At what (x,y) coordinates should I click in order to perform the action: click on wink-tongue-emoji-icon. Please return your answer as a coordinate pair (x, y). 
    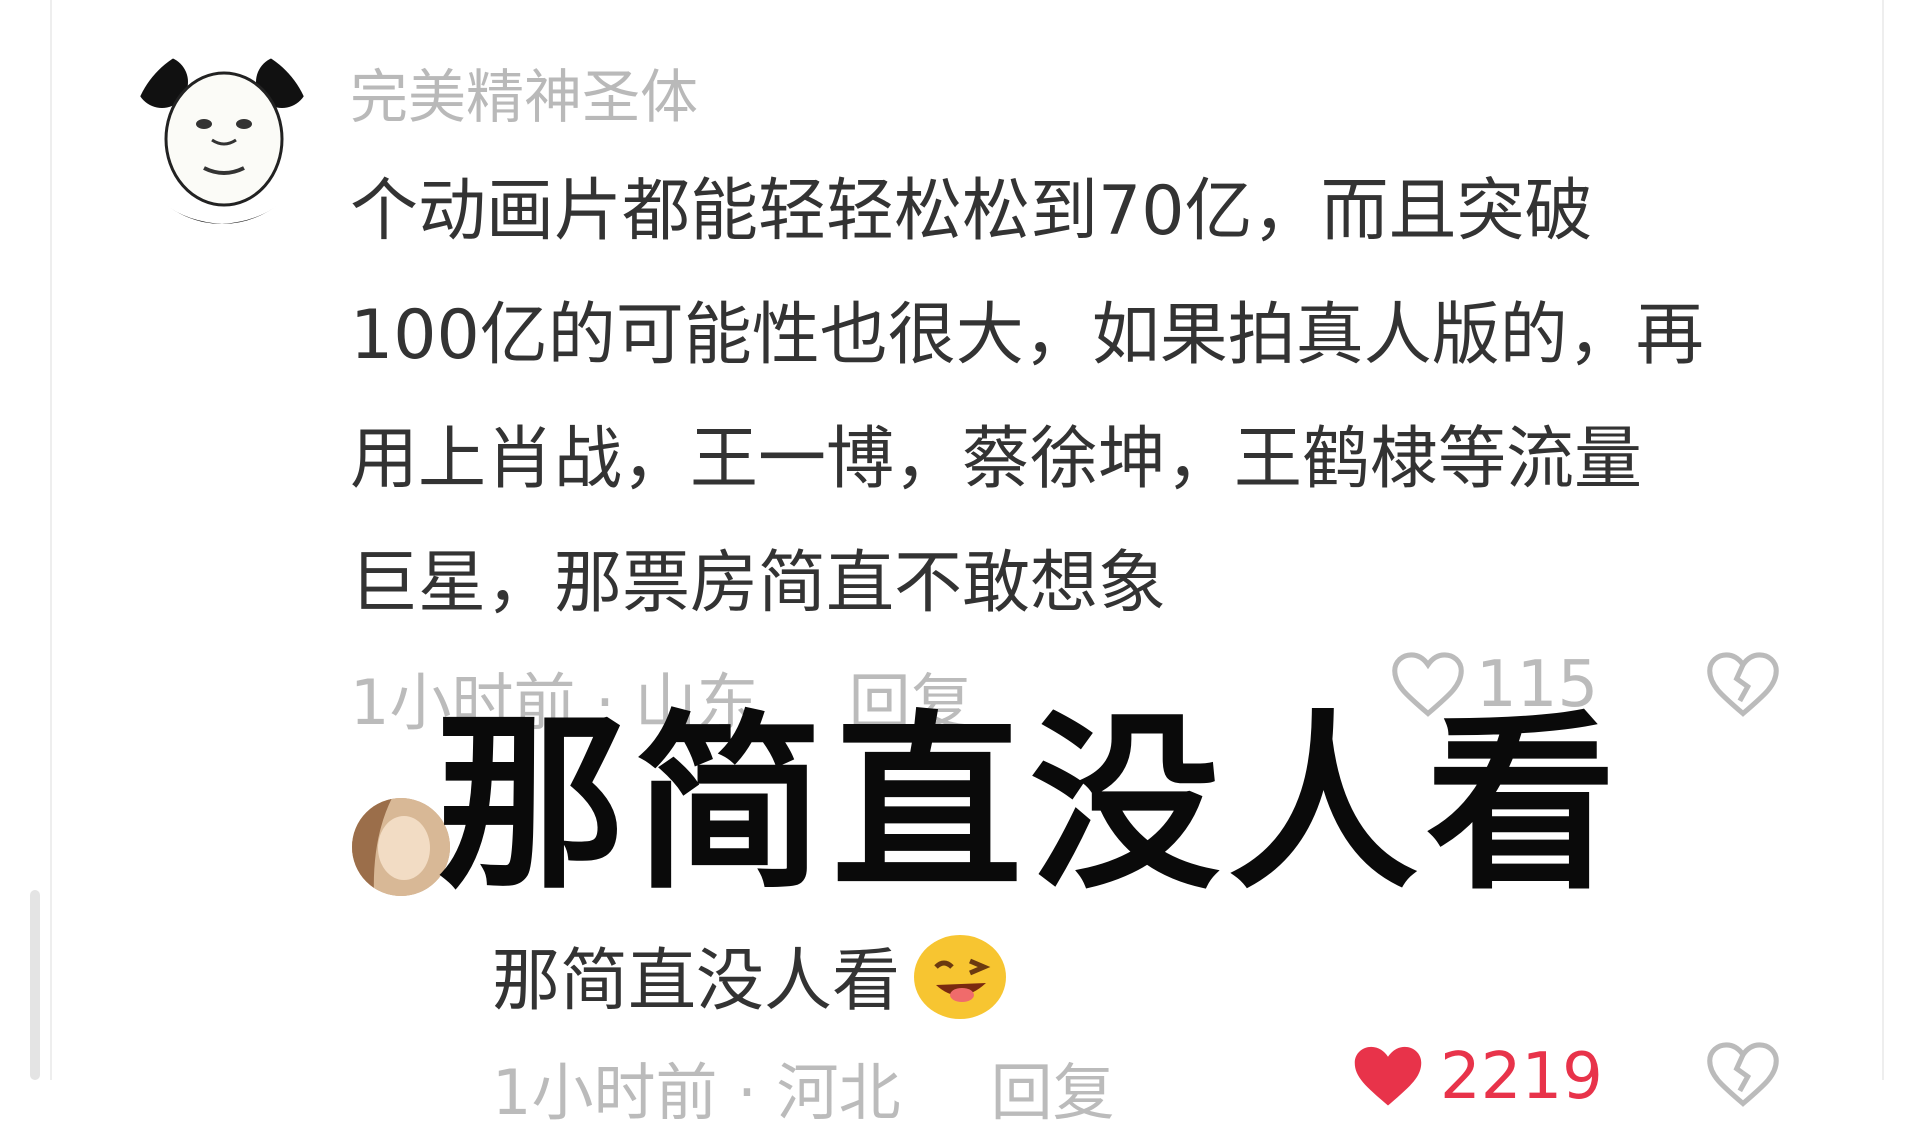
    Looking at the image, I should click on (960, 976).